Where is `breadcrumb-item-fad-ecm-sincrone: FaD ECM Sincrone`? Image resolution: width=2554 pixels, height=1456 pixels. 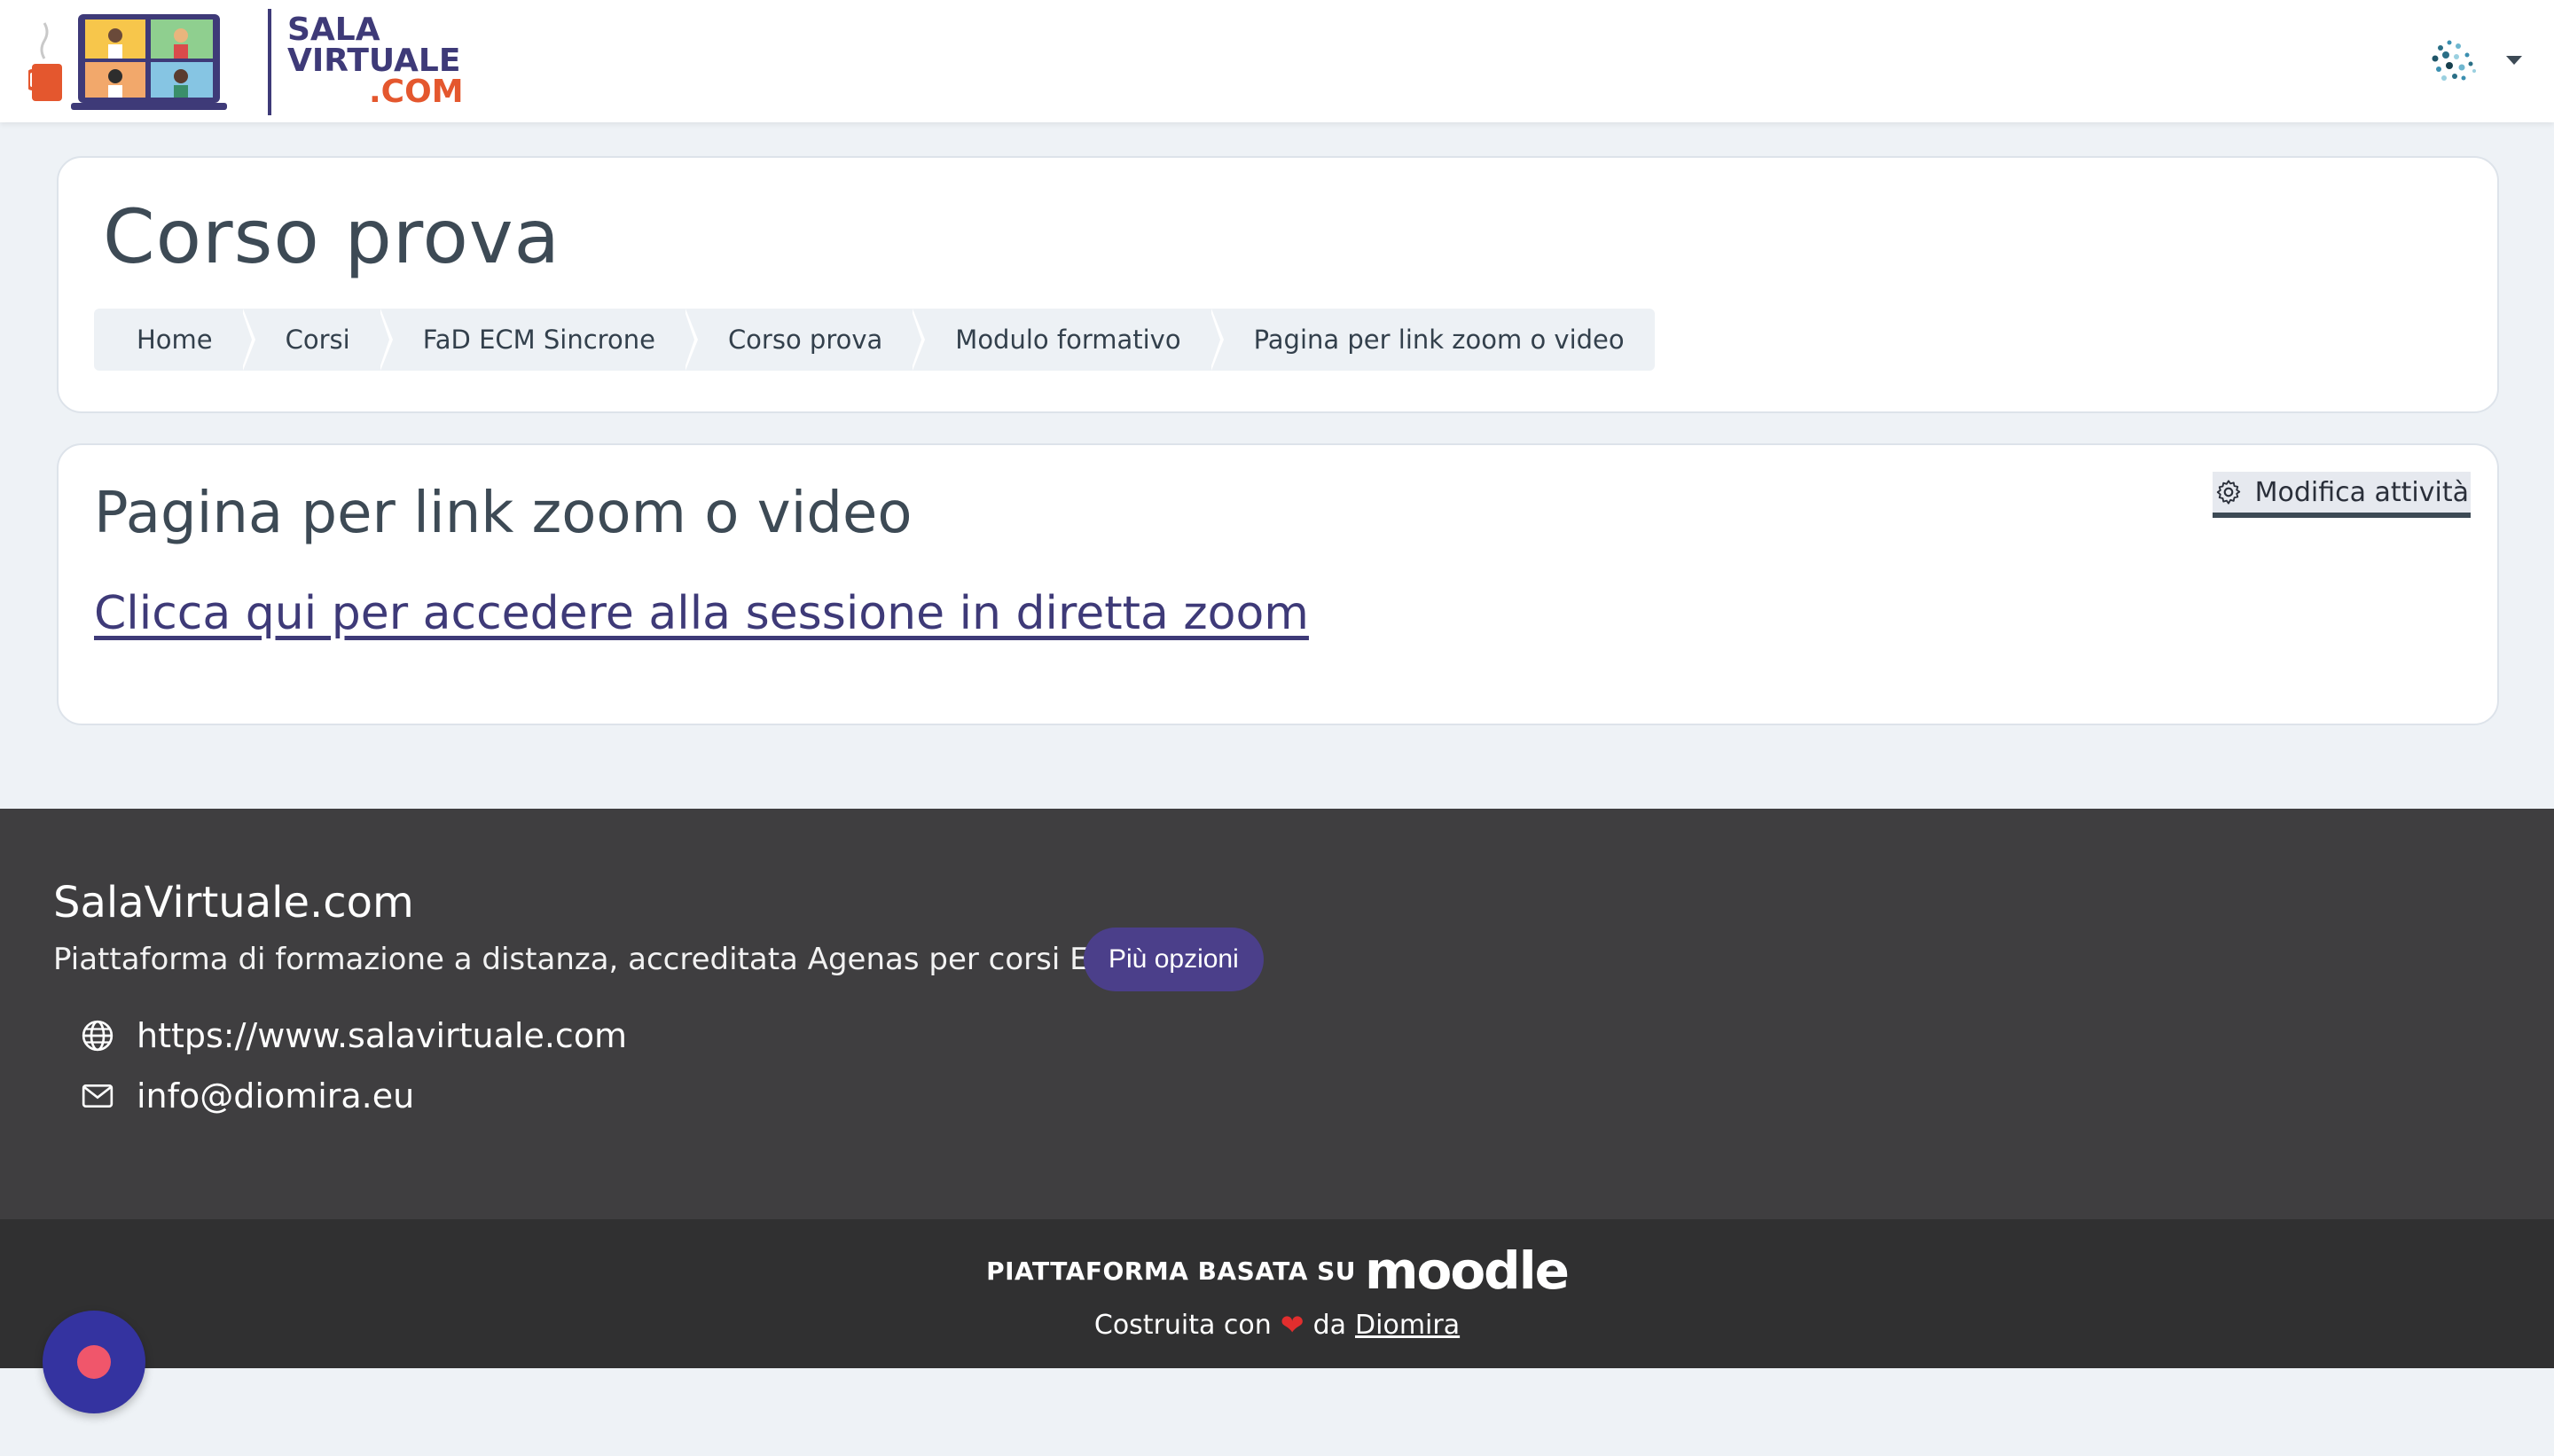
breadcrumb-item-fad-ecm-sincrone: FaD ECM Sincrone is located at coordinates (539, 340).